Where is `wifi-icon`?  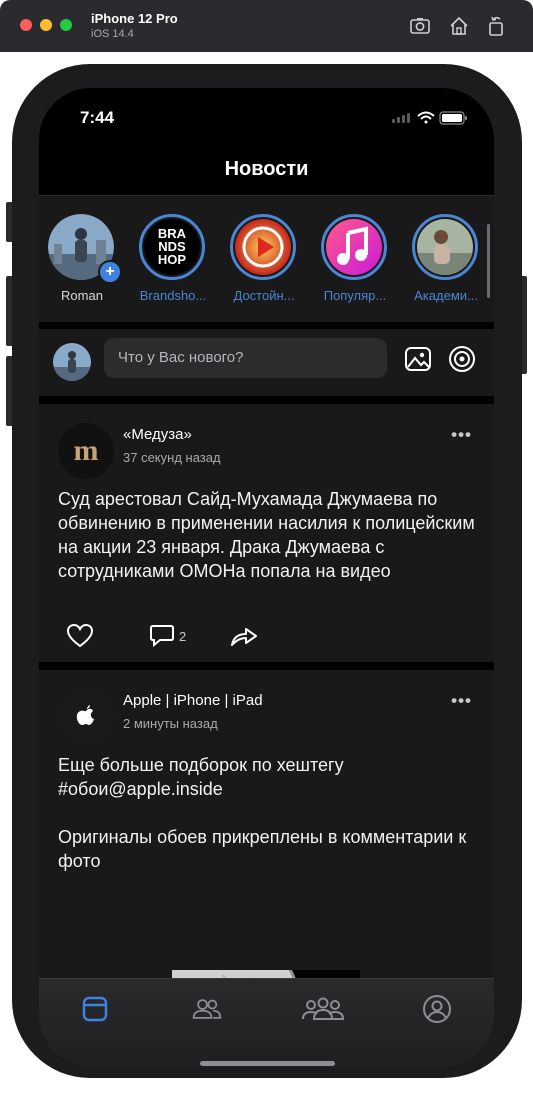 wifi-icon is located at coordinates (426, 117).